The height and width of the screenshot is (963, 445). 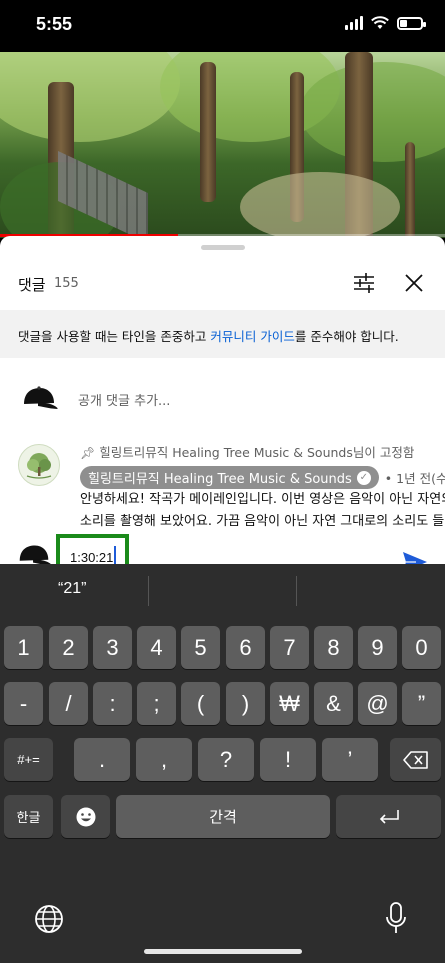 I want to click on symbols-key: #+=, so click(x=28, y=759).